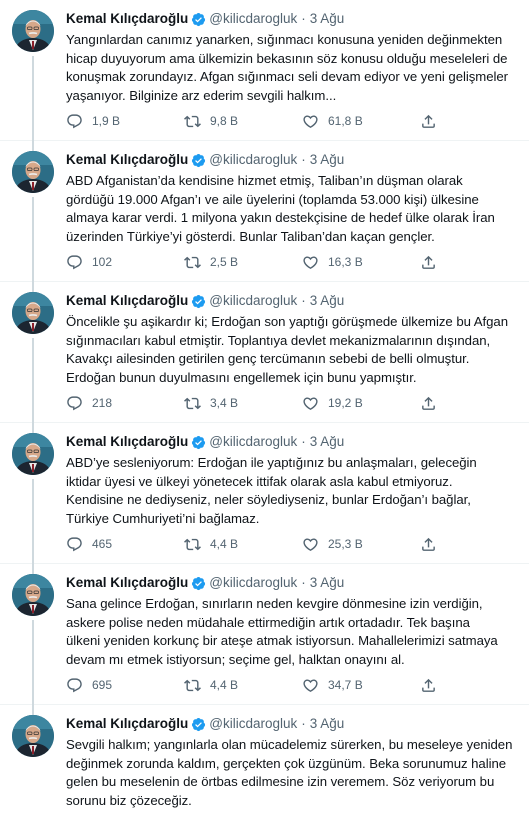 The image size is (529, 824). Describe the element at coordinates (243, 121) in the screenshot. I see `retweet-button: 9,8 B` at that location.